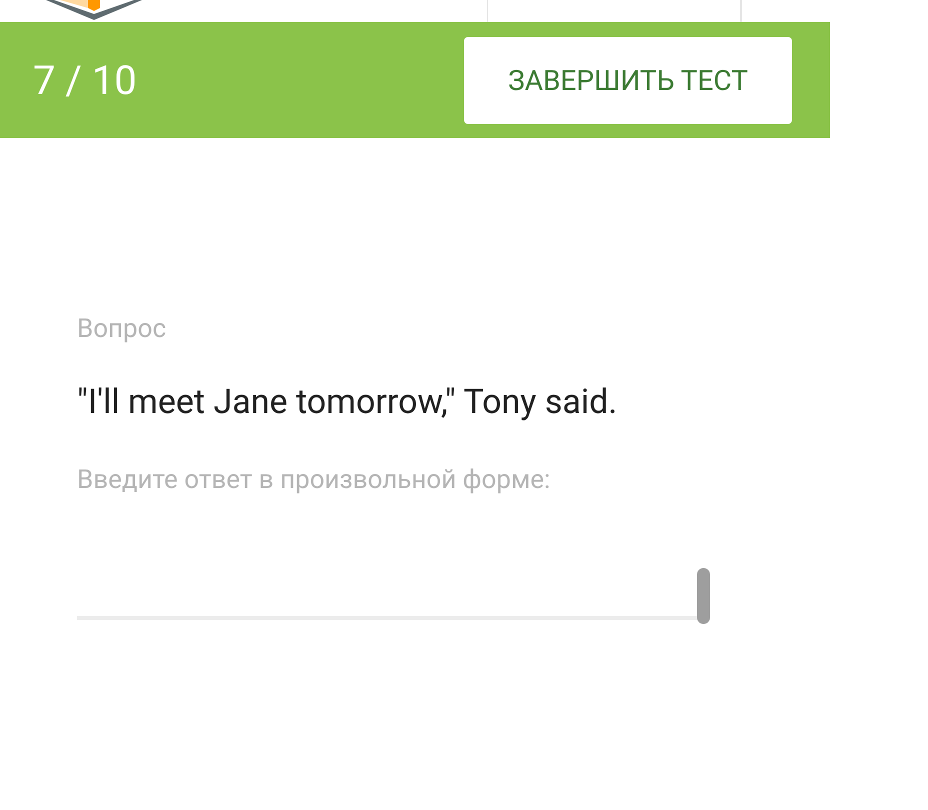 The image size is (928, 810). What do you see at coordinates (703, 596) in the screenshot?
I see `scrollbar-thumb` at bounding box center [703, 596].